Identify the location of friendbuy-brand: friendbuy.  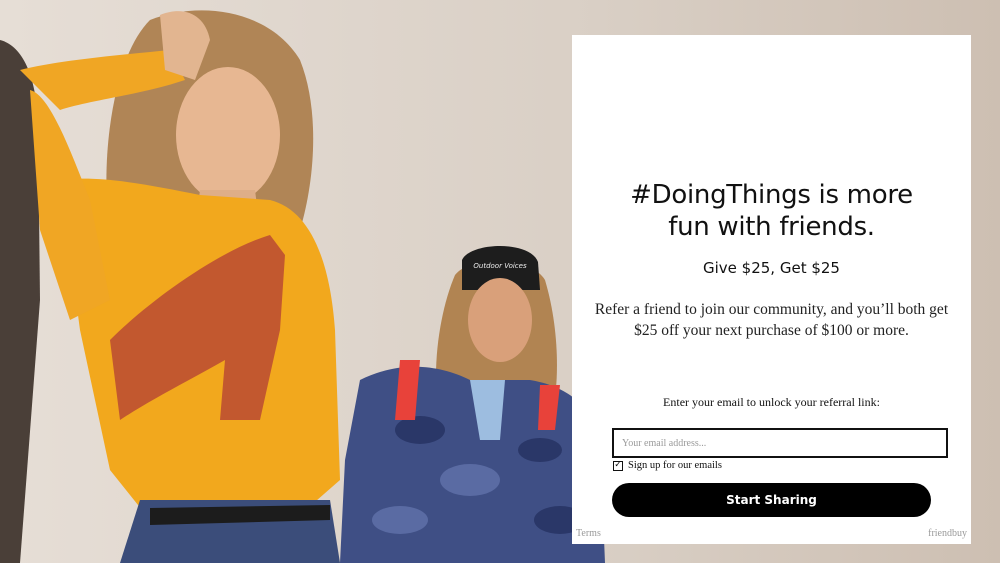
(947, 533).